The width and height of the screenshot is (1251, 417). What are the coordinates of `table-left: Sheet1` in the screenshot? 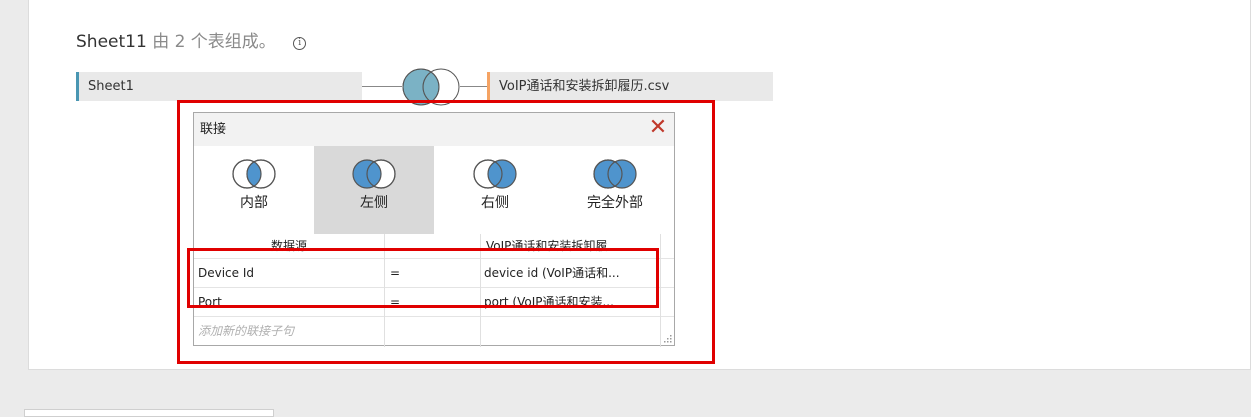 It's located at (219, 86).